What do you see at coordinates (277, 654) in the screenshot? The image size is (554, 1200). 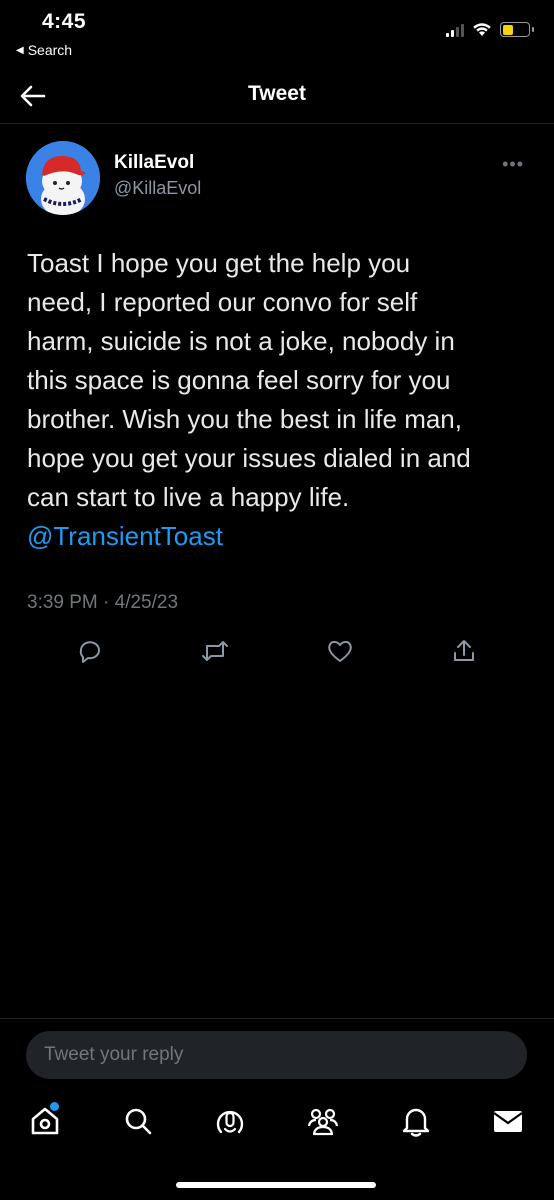 I see `tweet-actions` at bounding box center [277, 654].